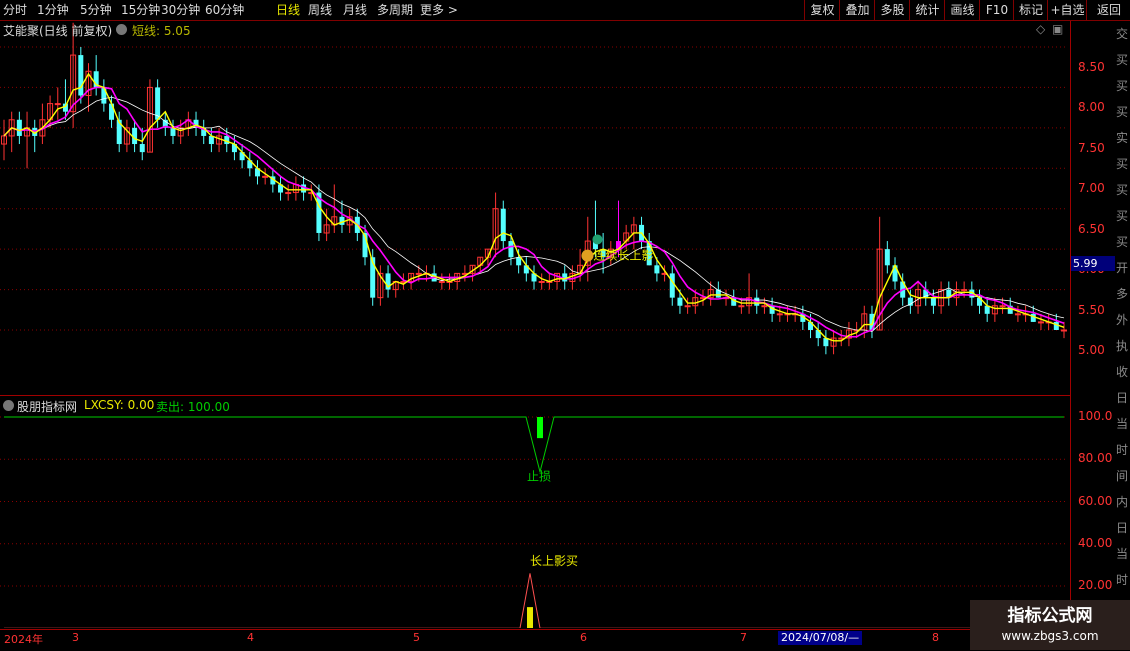 The image size is (1130, 651). What do you see at coordinates (1122, 138) in the screenshot?
I see `strip-char: 实` at bounding box center [1122, 138].